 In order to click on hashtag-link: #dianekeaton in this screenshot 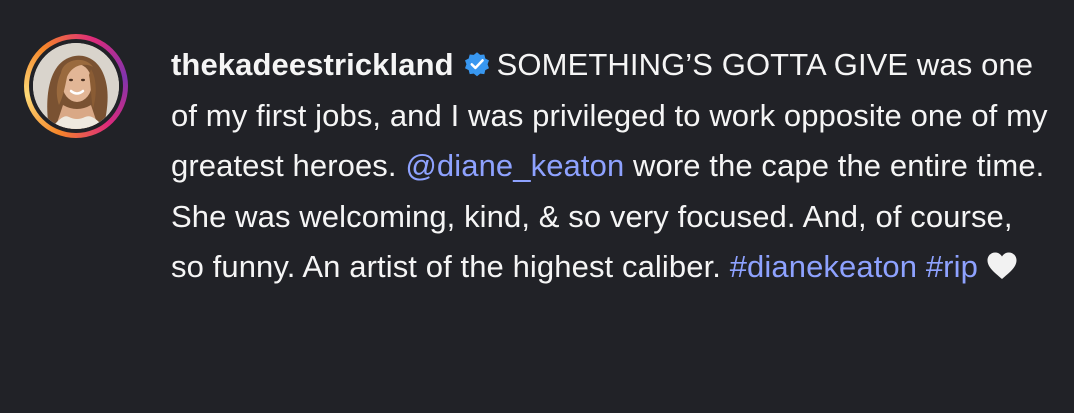, I will do `click(823, 266)`.